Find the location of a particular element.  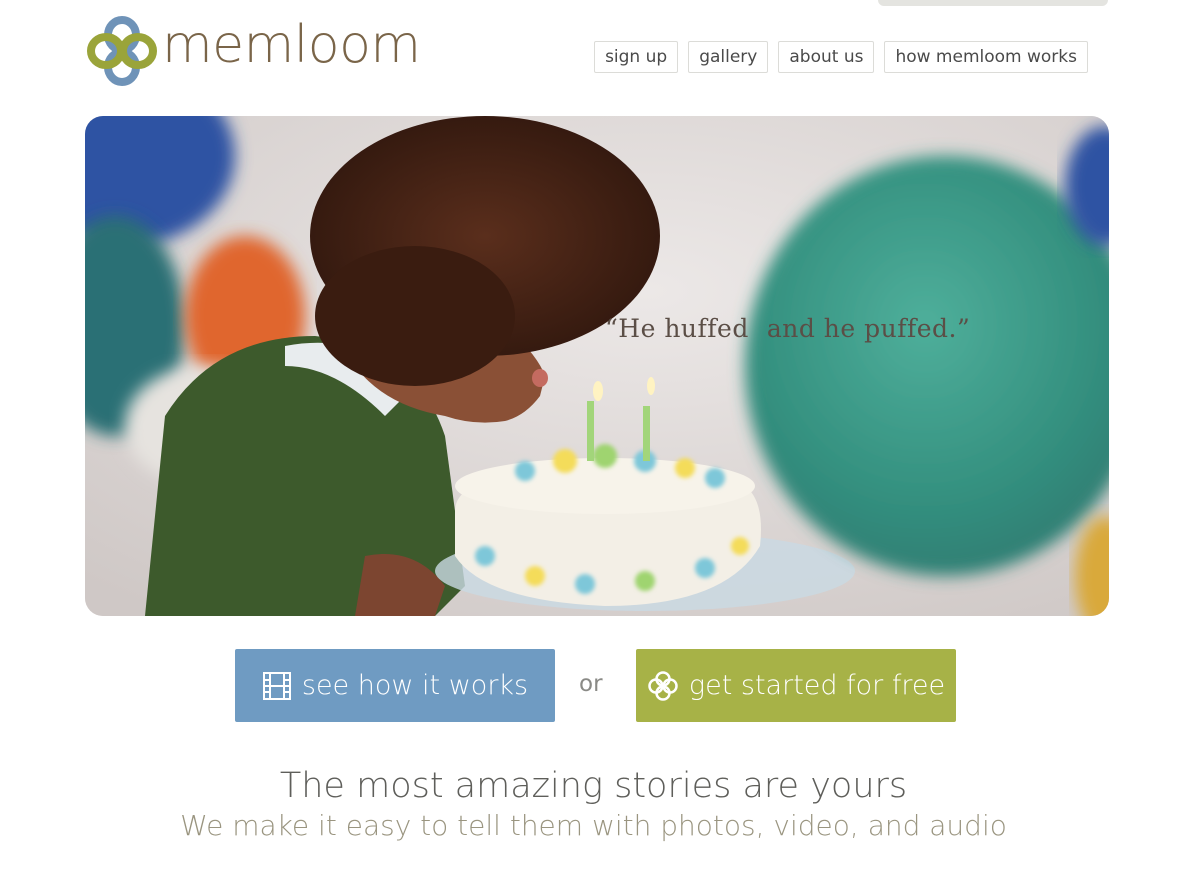

logo-wordmark: memloom is located at coordinates (291, 45).